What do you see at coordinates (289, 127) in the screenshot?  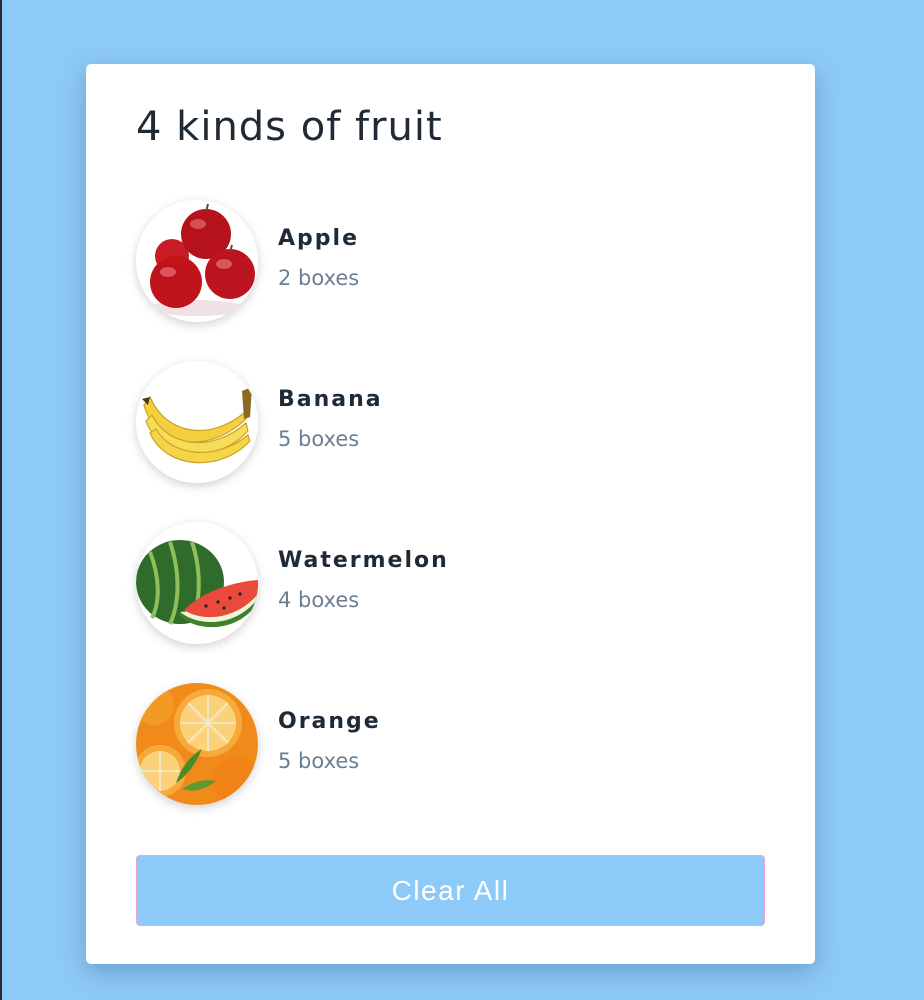 I see `card-title: 4 kinds of fruit` at bounding box center [289, 127].